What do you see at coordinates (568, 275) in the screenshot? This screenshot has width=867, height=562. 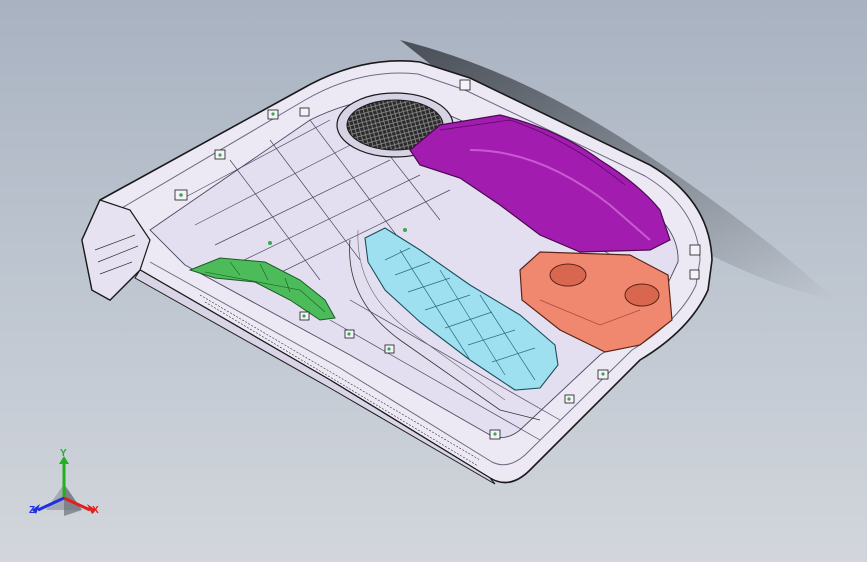 I see `block-hole-left` at bounding box center [568, 275].